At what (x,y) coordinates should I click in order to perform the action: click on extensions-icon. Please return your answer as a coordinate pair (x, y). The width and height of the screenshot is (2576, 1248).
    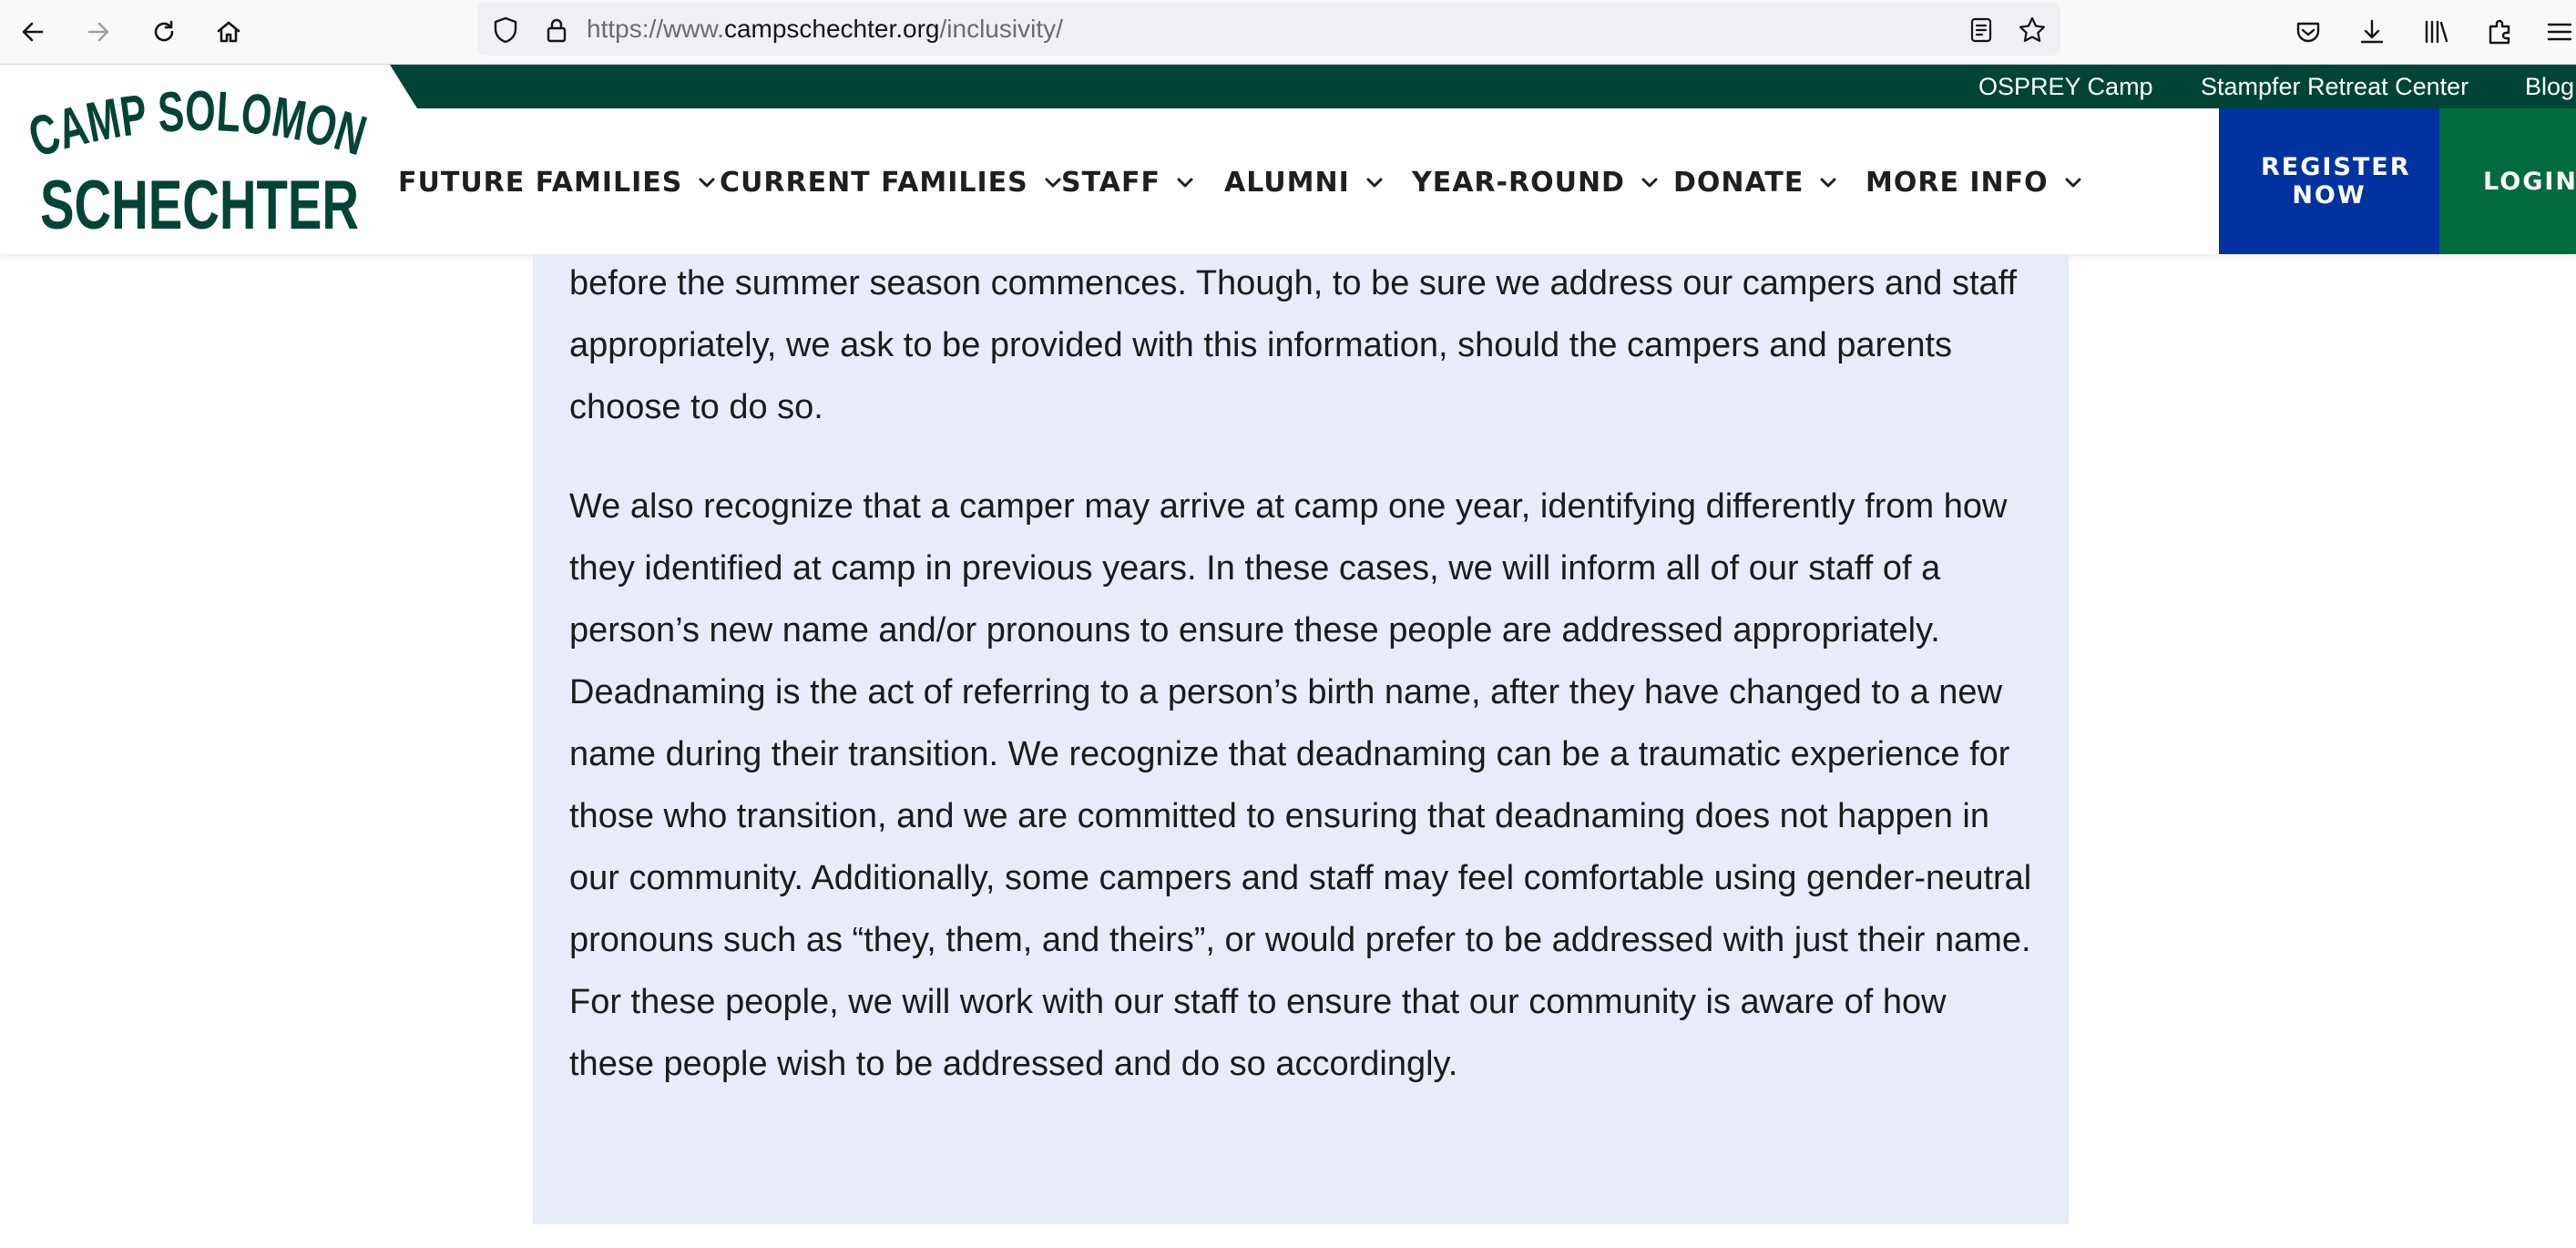
    Looking at the image, I should click on (2499, 32).